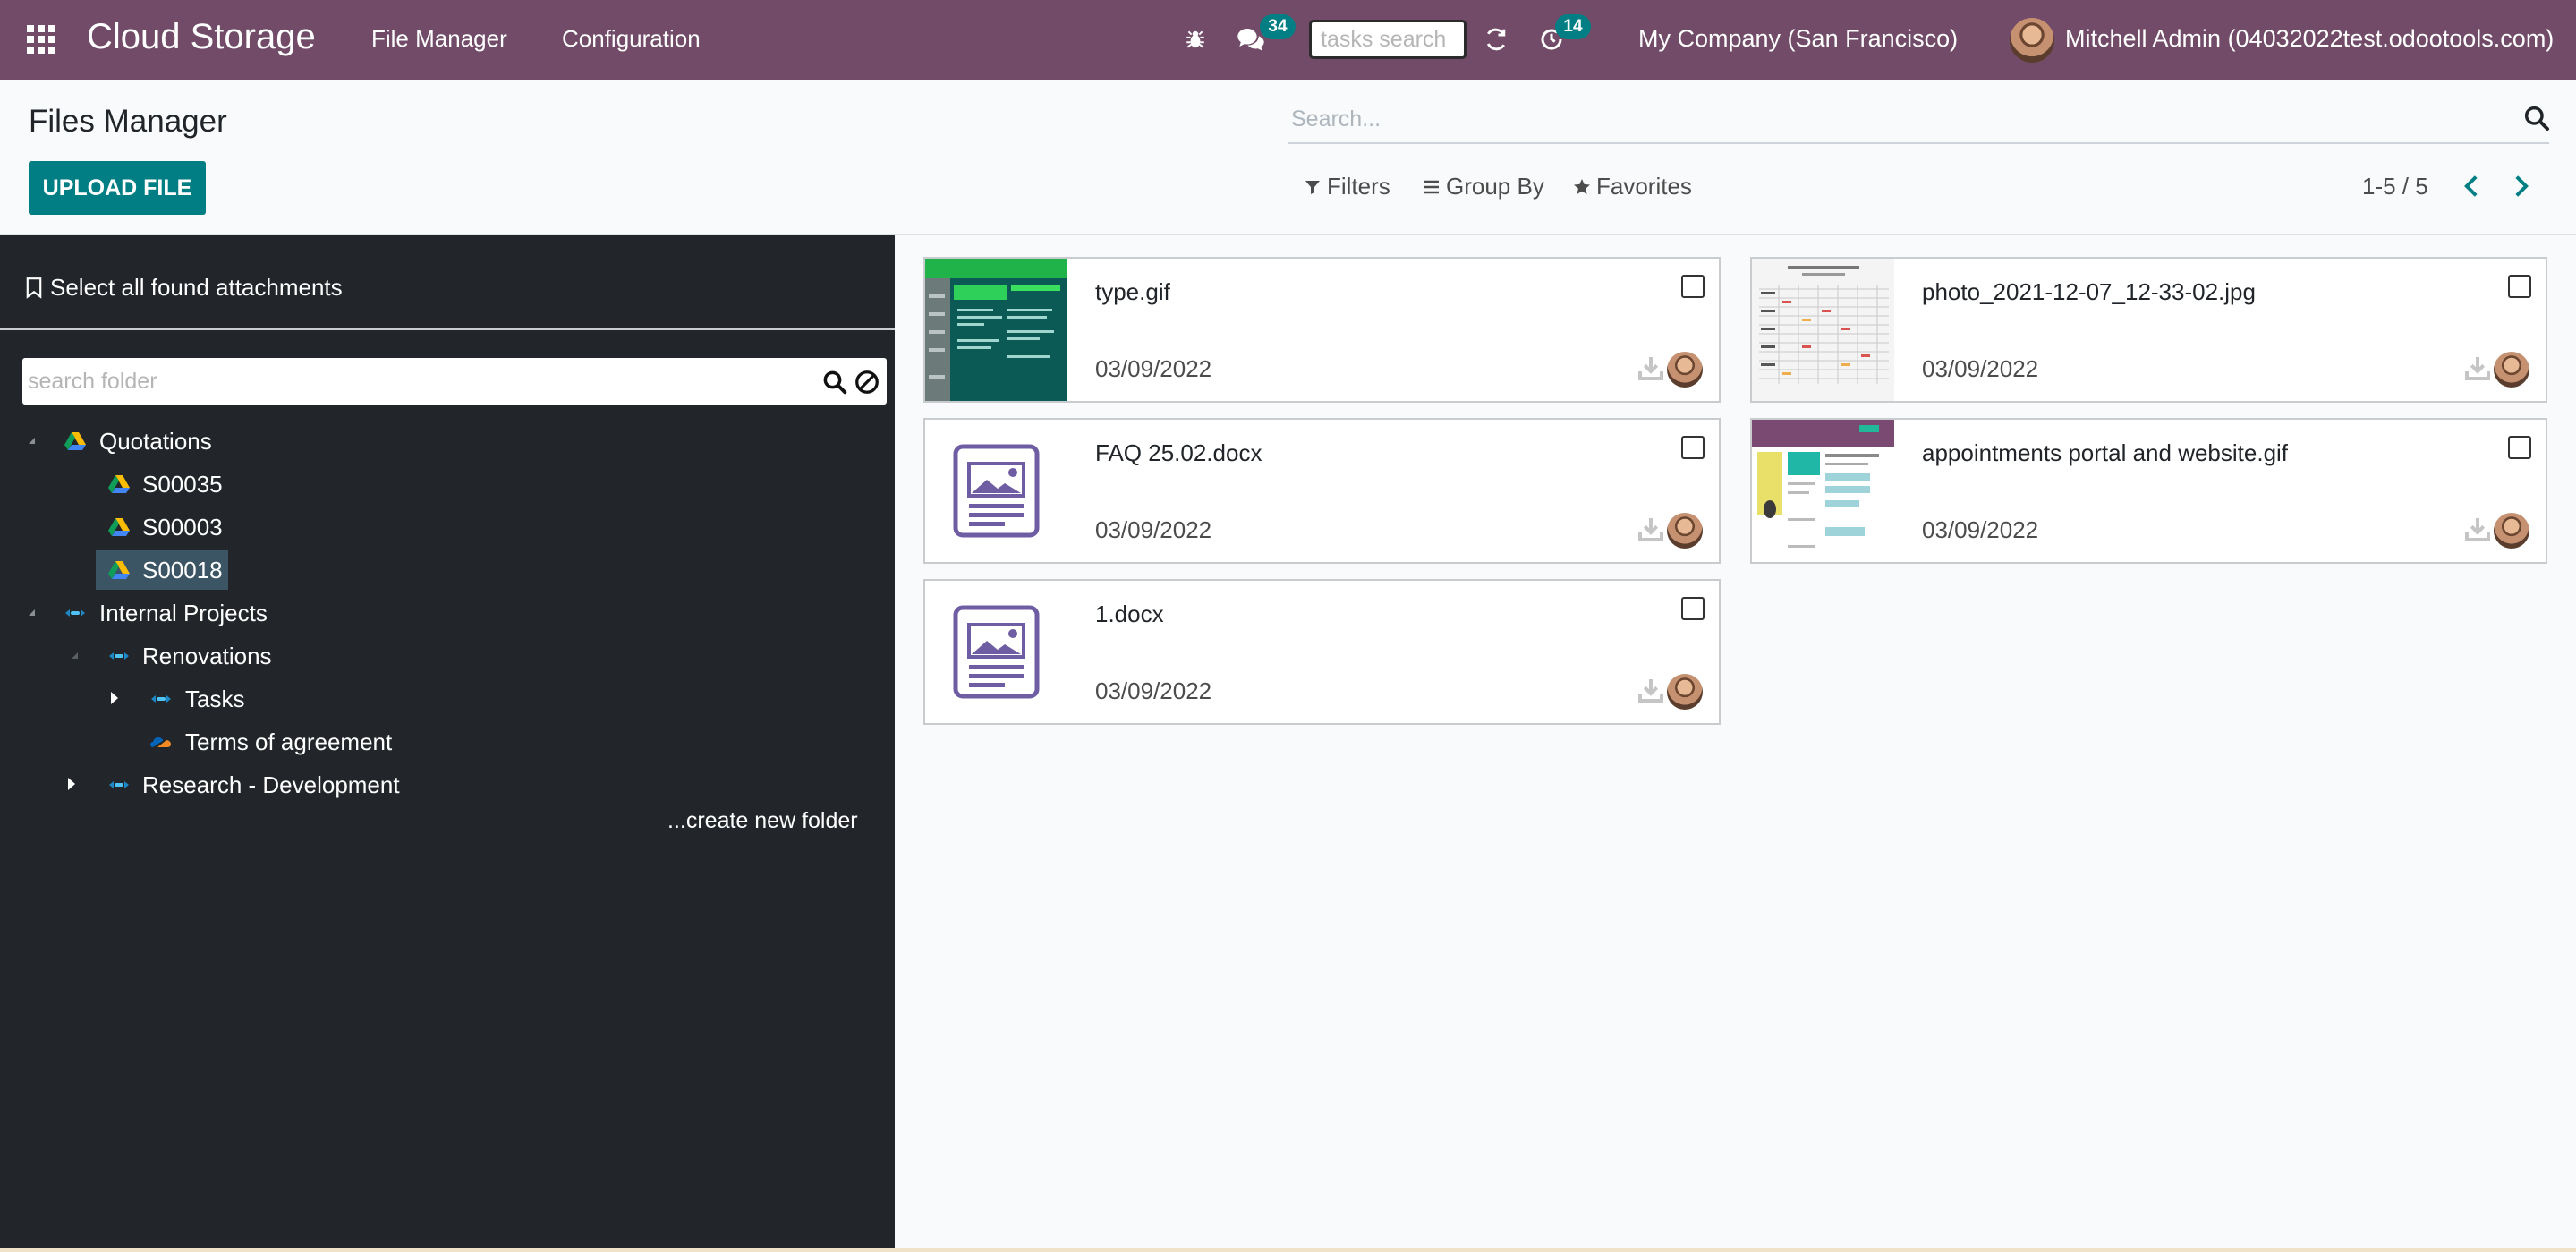 Image resolution: width=2576 pixels, height=1252 pixels. I want to click on chevron-right-icon, so click(2522, 186).